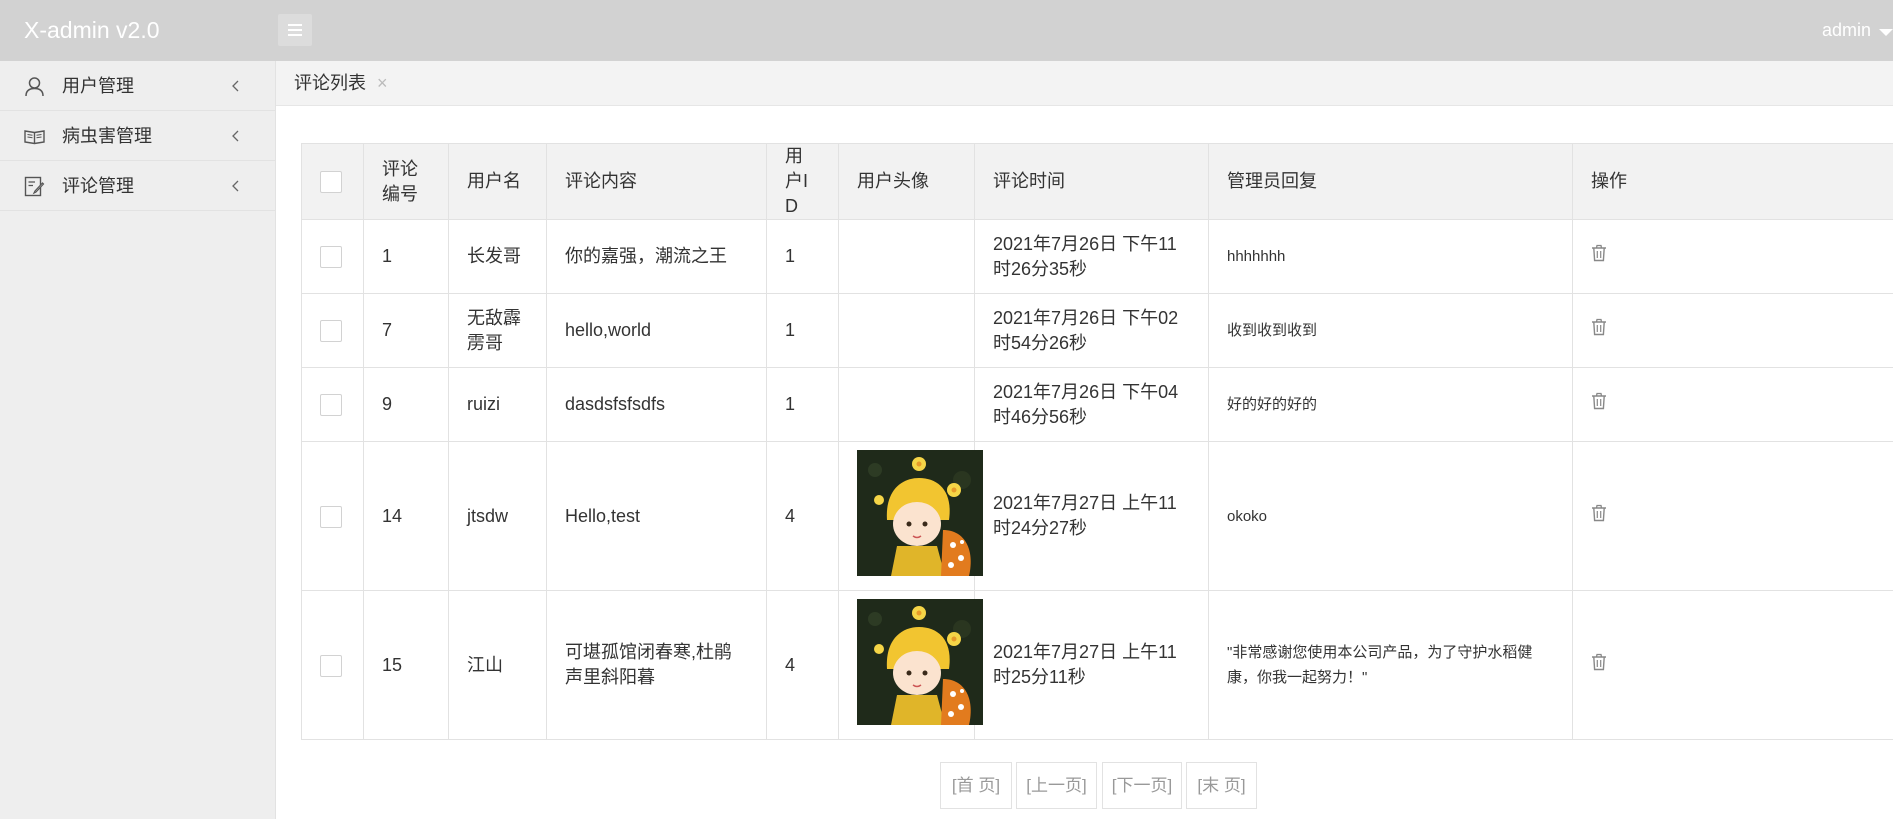 This screenshot has width=1893, height=819. What do you see at coordinates (1091, 330) in the screenshot?
I see `comment-time: 2021年7月26日 下午02时54分26秒` at bounding box center [1091, 330].